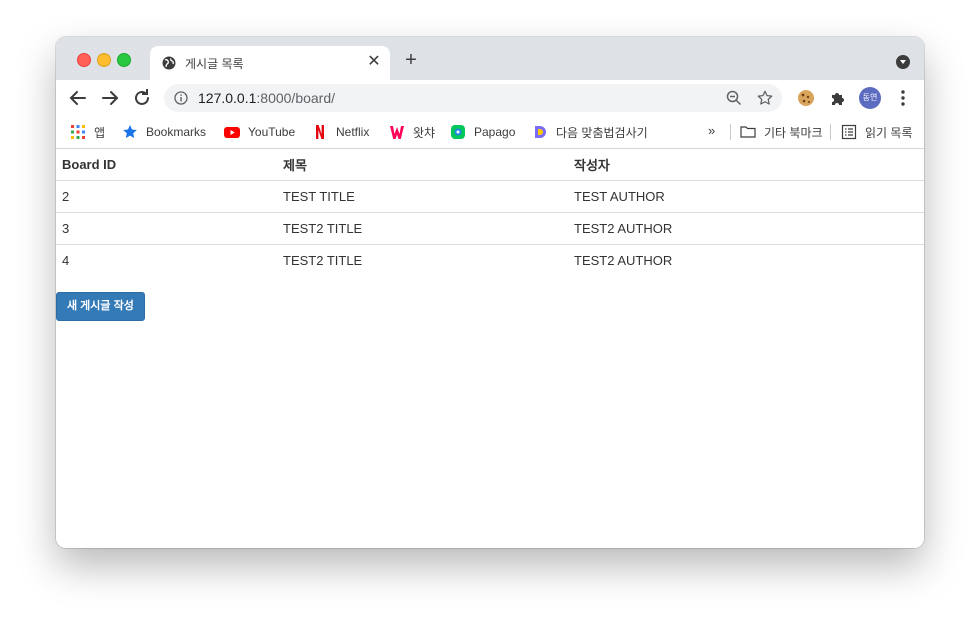 This screenshot has height=623, width=980. What do you see at coordinates (110, 98) in the screenshot?
I see `forward-arrow-icon` at bounding box center [110, 98].